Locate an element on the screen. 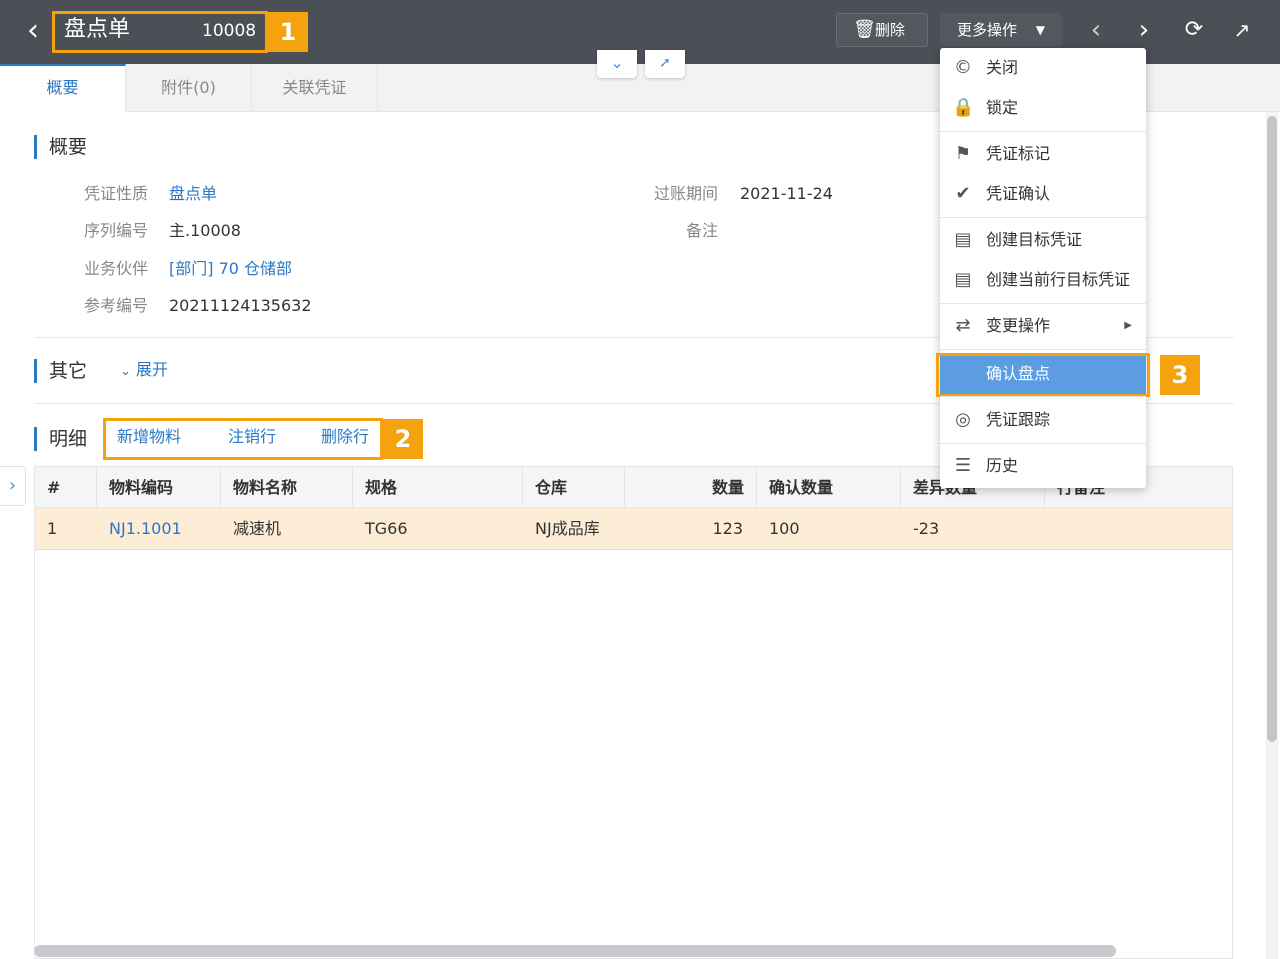 The width and height of the screenshot is (1280, 959). side-panel-toggle: › is located at coordinates (13, 486).